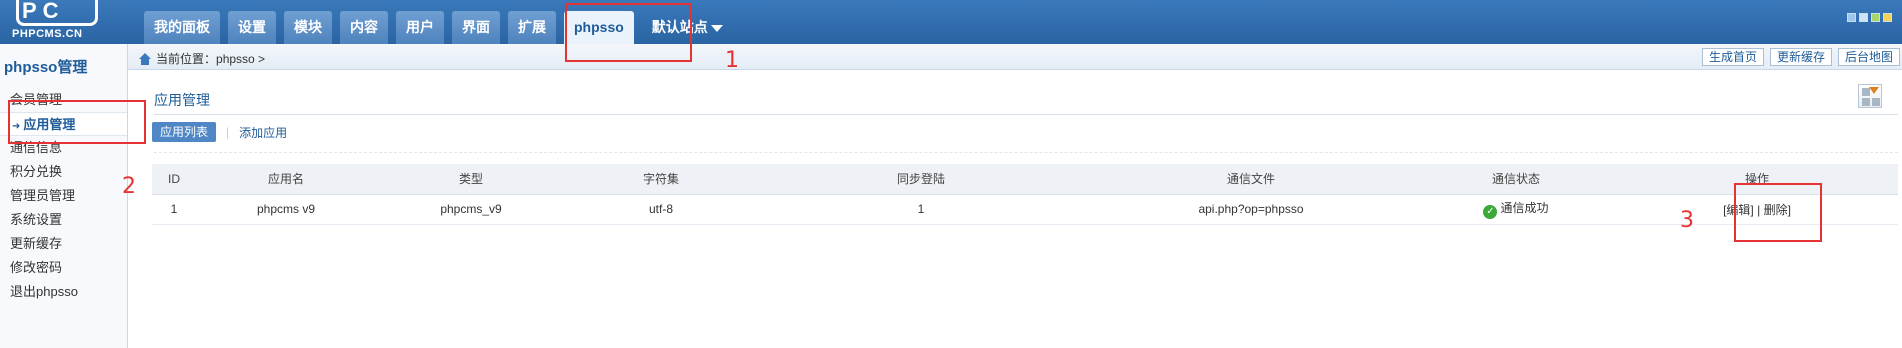 This screenshot has height=348, width=1902. I want to click on annotation-number-2: 2, so click(129, 186).